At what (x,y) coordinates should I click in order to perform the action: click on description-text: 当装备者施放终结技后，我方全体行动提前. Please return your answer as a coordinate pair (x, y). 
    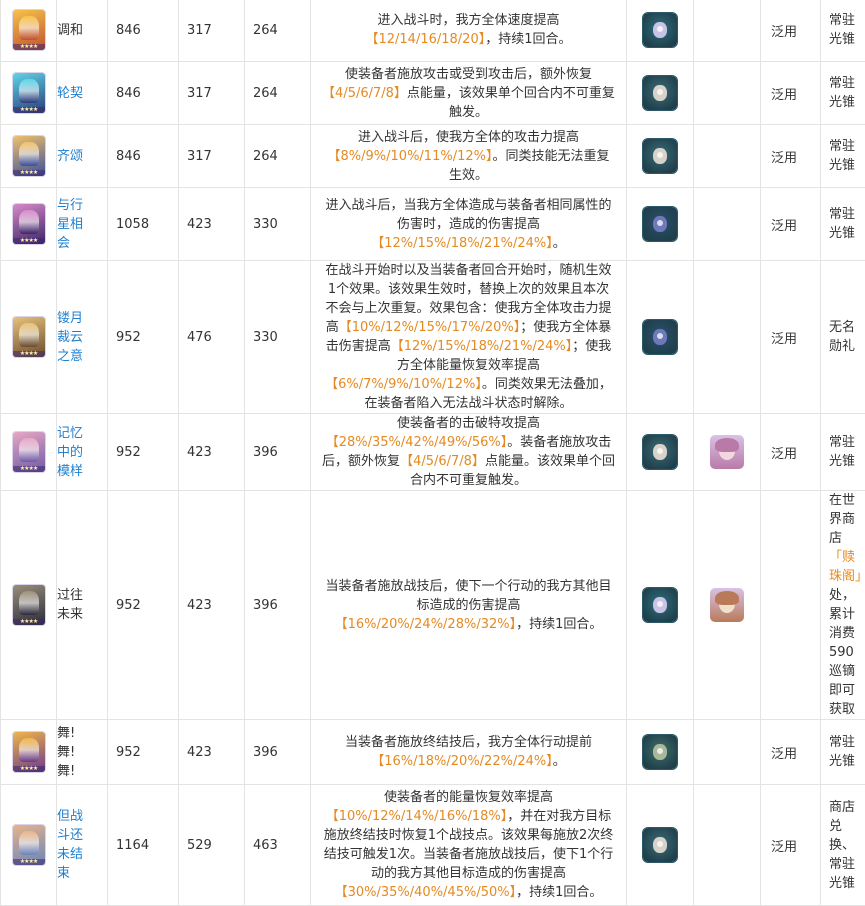
    Looking at the image, I should click on (468, 742).